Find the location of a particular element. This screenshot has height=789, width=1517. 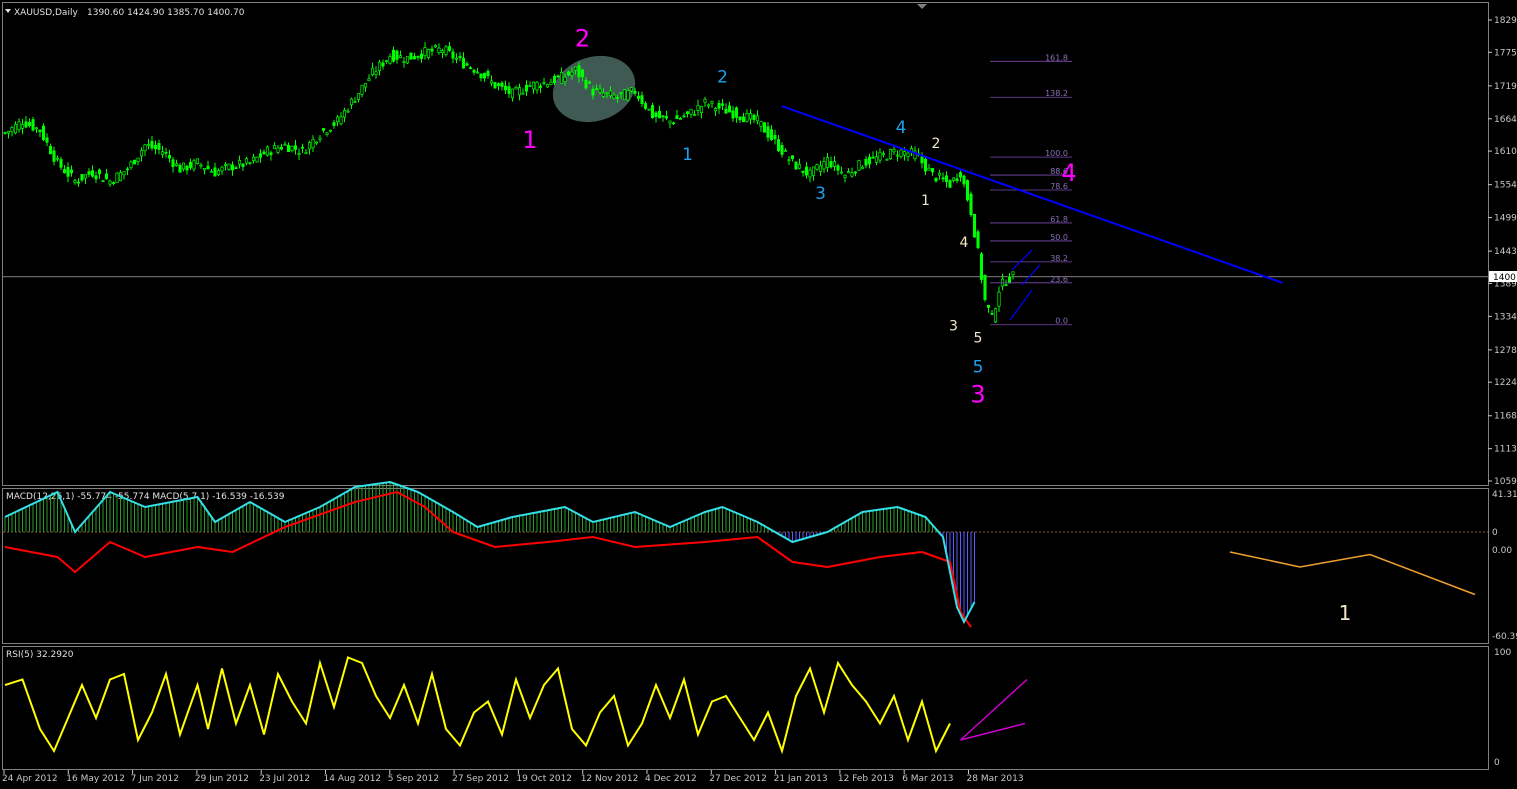

price-axis-label: 1664 is located at coordinates (1505, 120).